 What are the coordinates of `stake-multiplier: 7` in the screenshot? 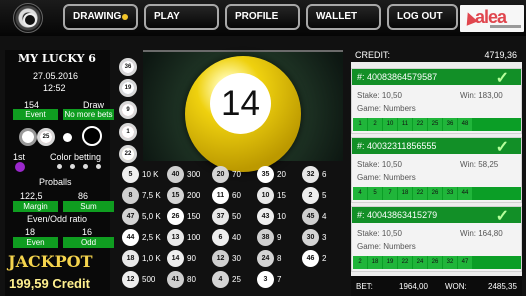 It's located at (279, 279).